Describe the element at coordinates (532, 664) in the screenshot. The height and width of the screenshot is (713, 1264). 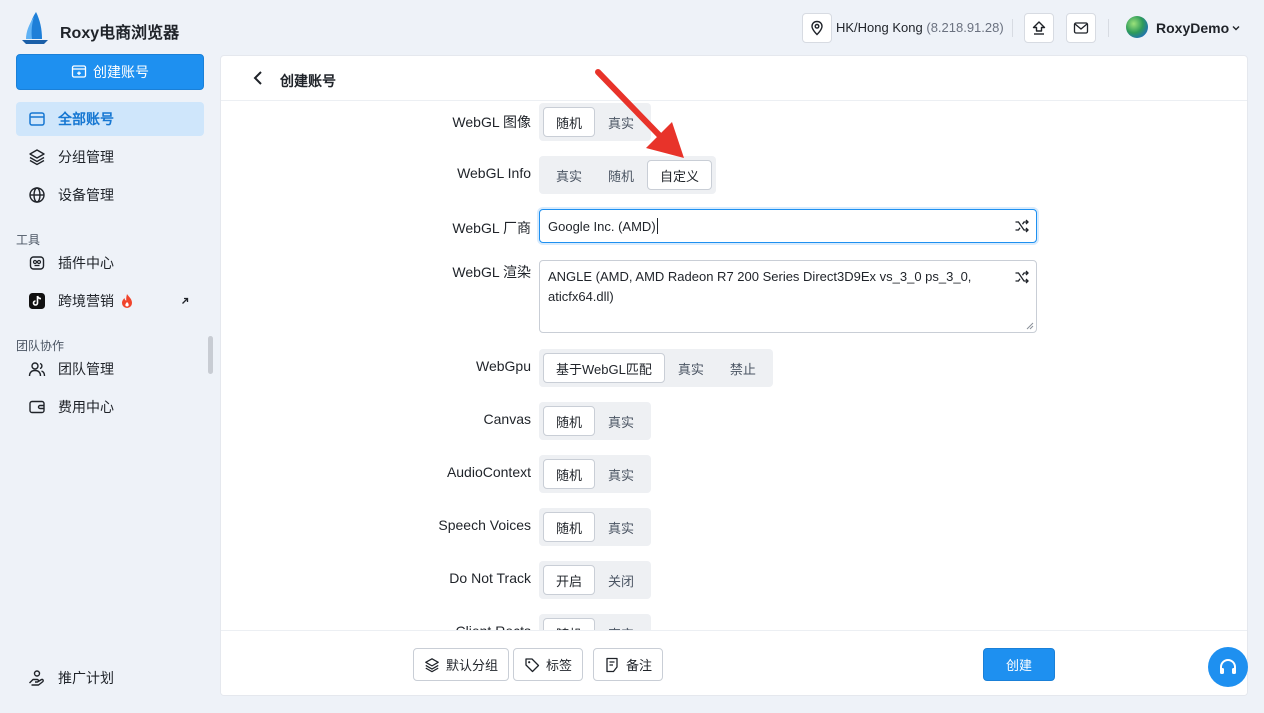
I see `tag-icon` at that location.